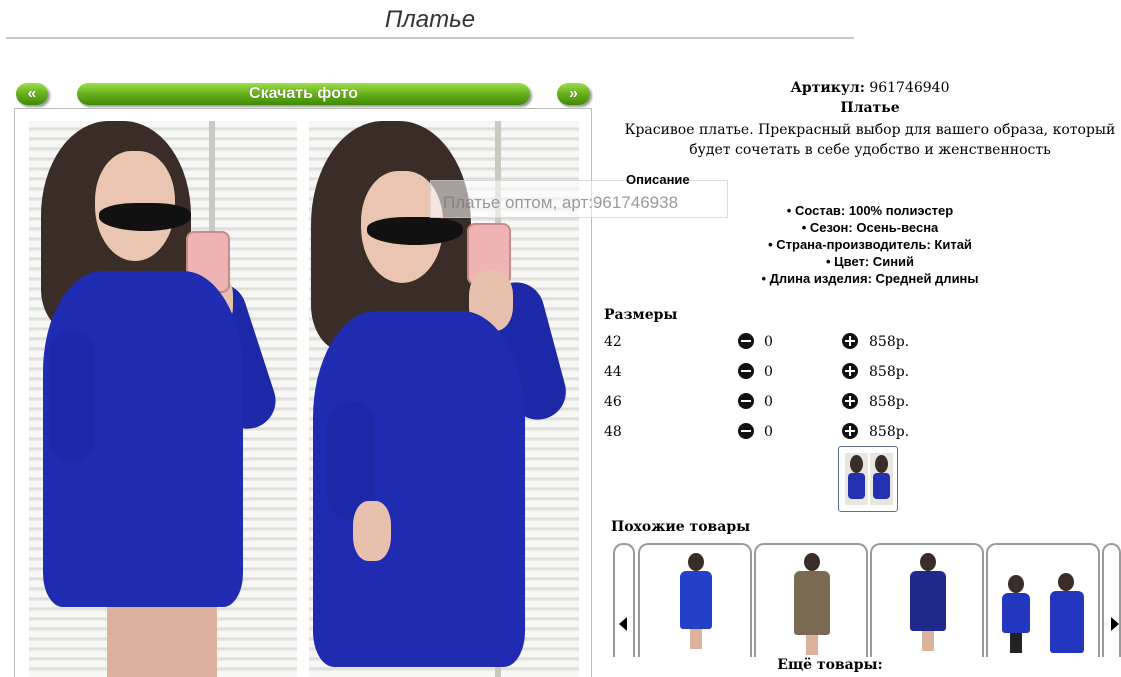 The width and height of the screenshot is (1121, 677). What do you see at coordinates (573, 94) in the screenshot?
I see `next-photo-button: »` at bounding box center [573, 94].